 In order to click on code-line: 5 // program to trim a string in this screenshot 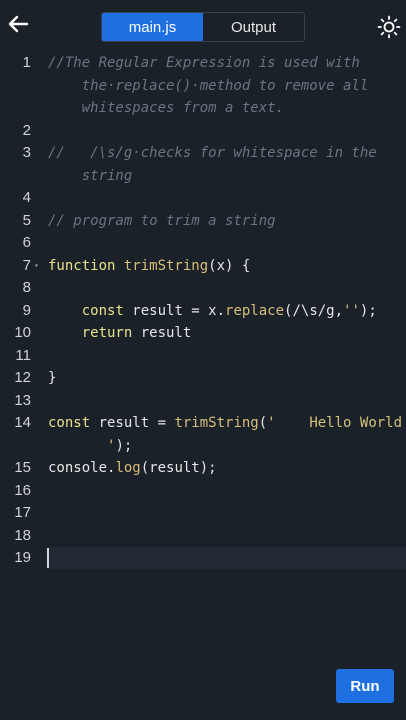, I will do `click(203, 221)`.